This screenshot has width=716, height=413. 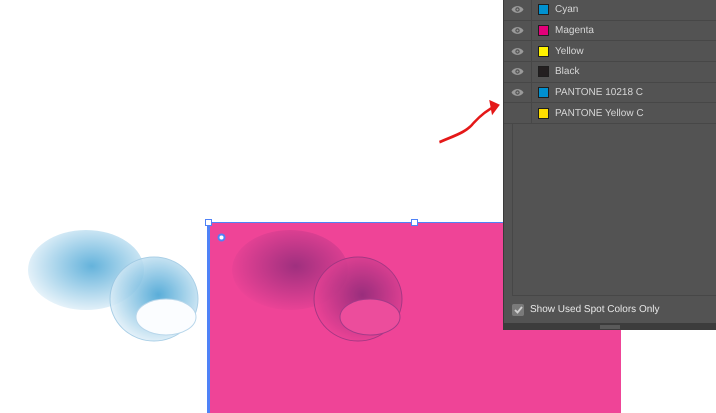 What do you see at coordinates (595, 310) in the screenshot?
I see `checkbox-label: Show Used Spot Colors Only` at bounding box center [595, 310].